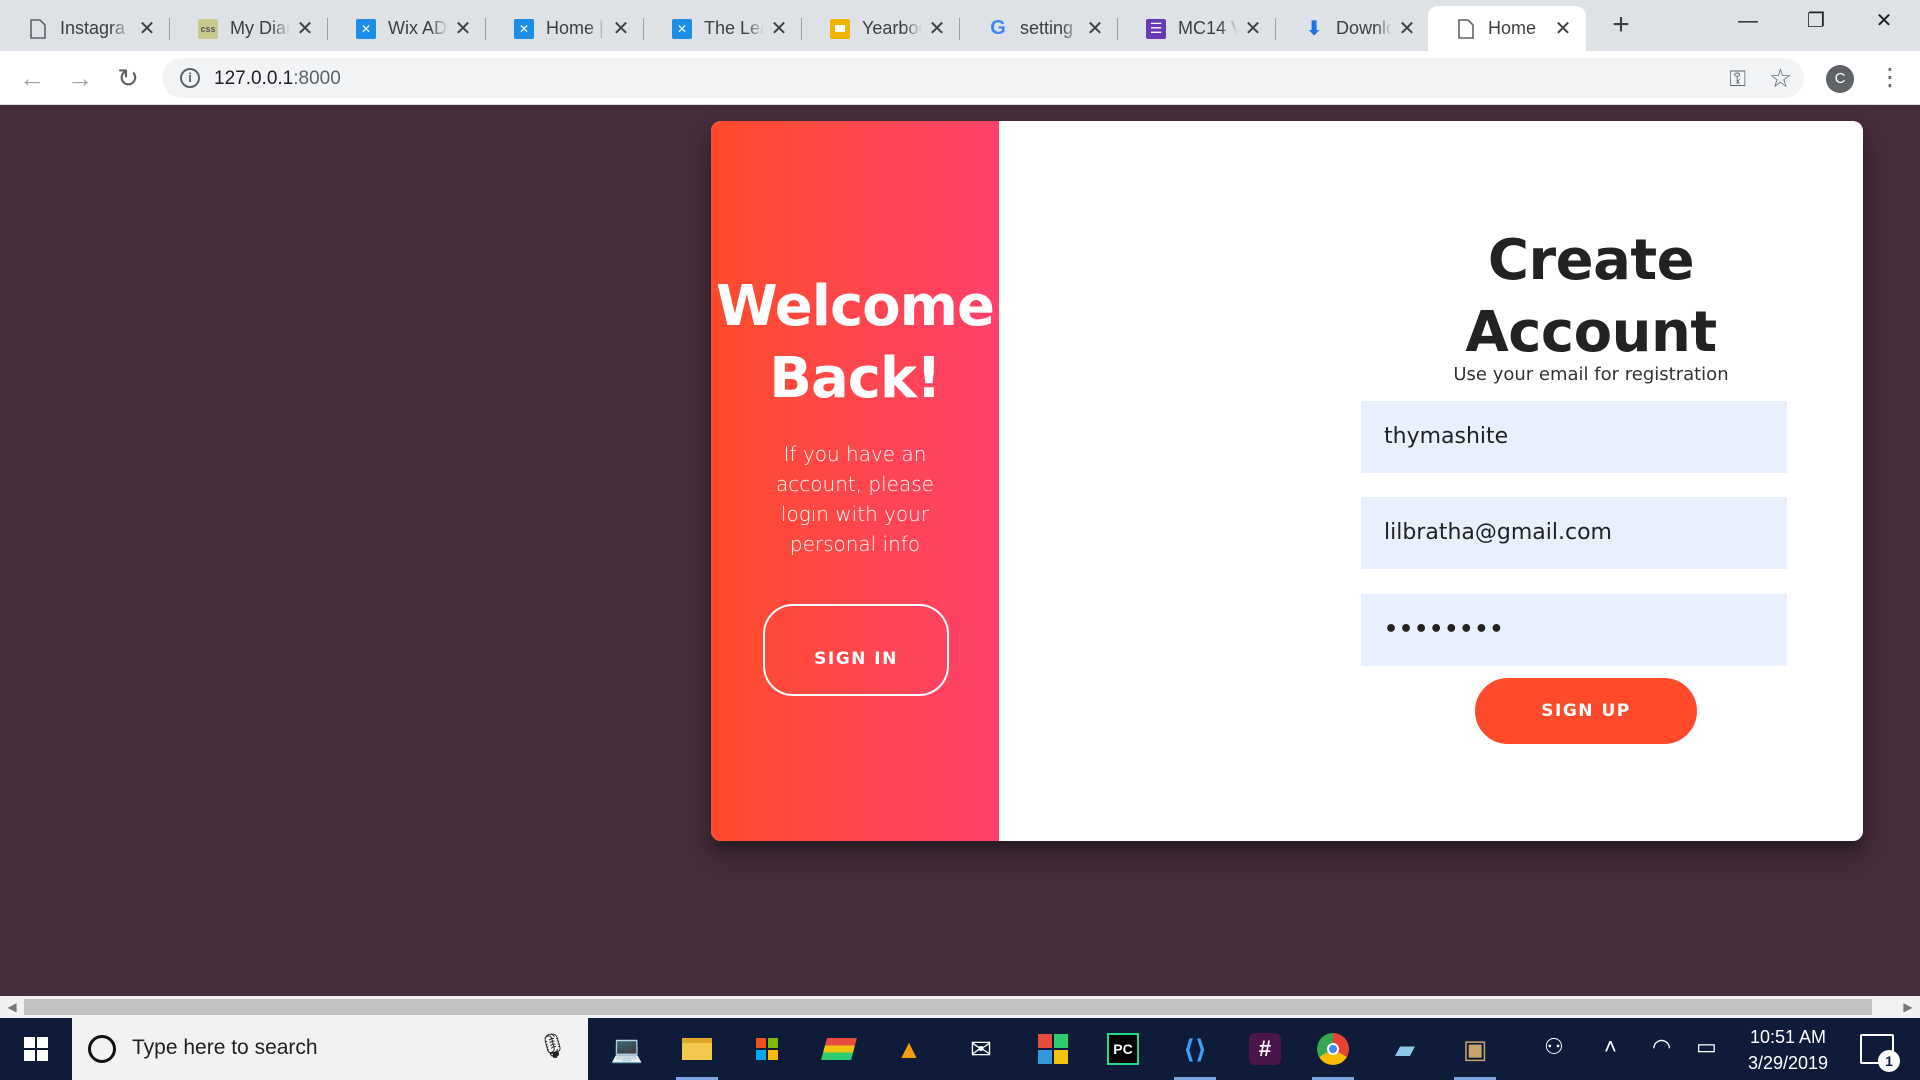  What do you see at coordinates (1889, 1061) in the screenshot?
I see `notification-count-badge: 1` at bounding box center [1889, 1061].